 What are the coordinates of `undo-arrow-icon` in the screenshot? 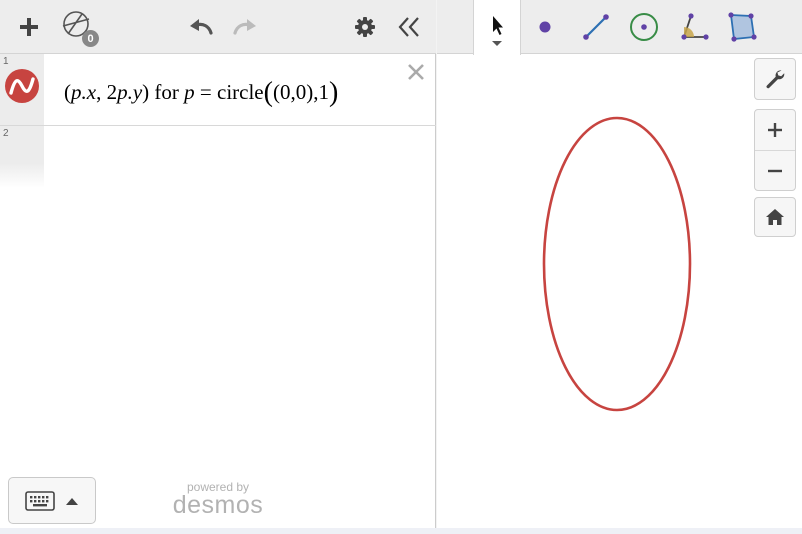 It's located at (201, 27).